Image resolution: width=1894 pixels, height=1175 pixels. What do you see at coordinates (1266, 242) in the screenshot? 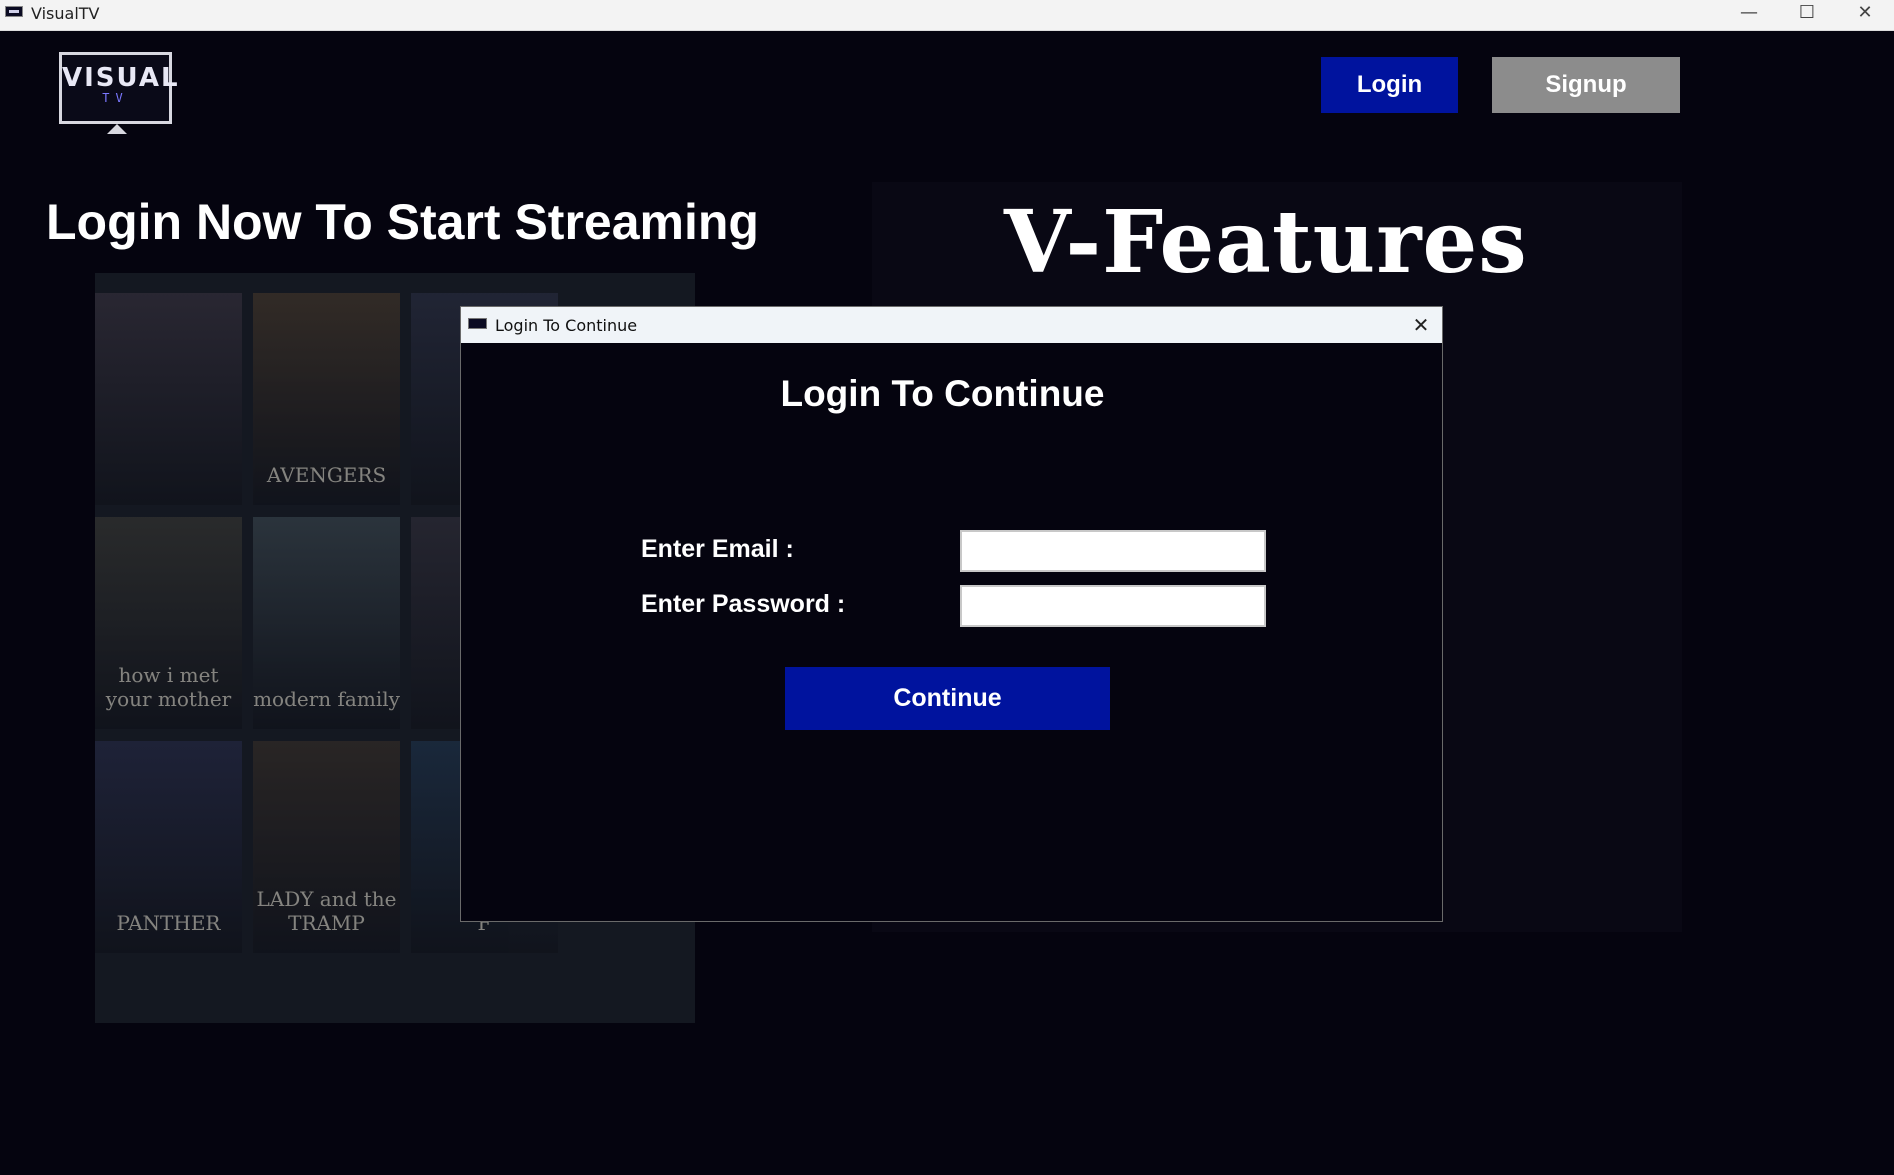
I see `features-title: V-Features` at bounding box center [1266, 242].